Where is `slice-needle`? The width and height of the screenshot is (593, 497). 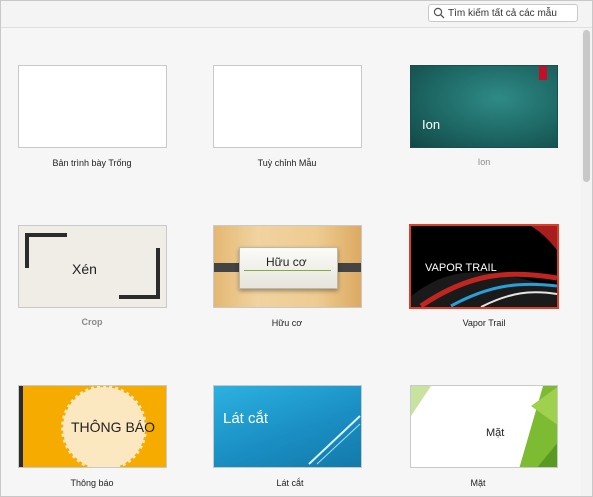 slice-needle is located at coordinates (334, 440).